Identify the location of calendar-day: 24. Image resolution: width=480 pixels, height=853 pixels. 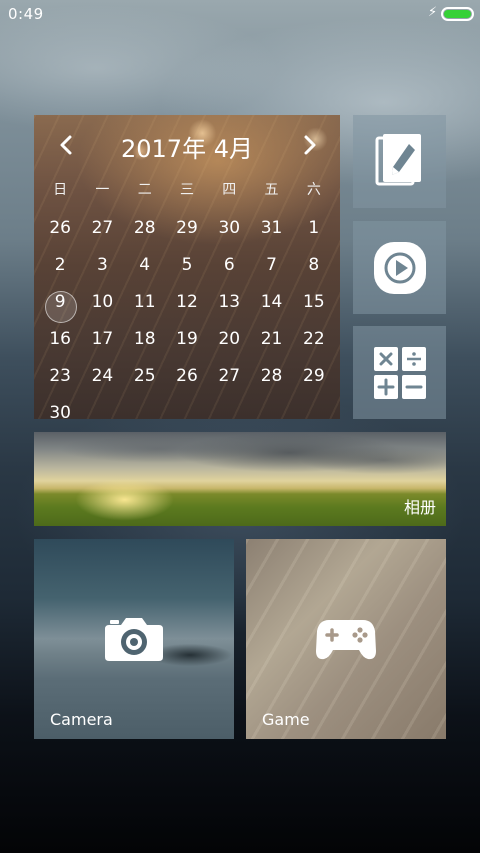
(102, 379).